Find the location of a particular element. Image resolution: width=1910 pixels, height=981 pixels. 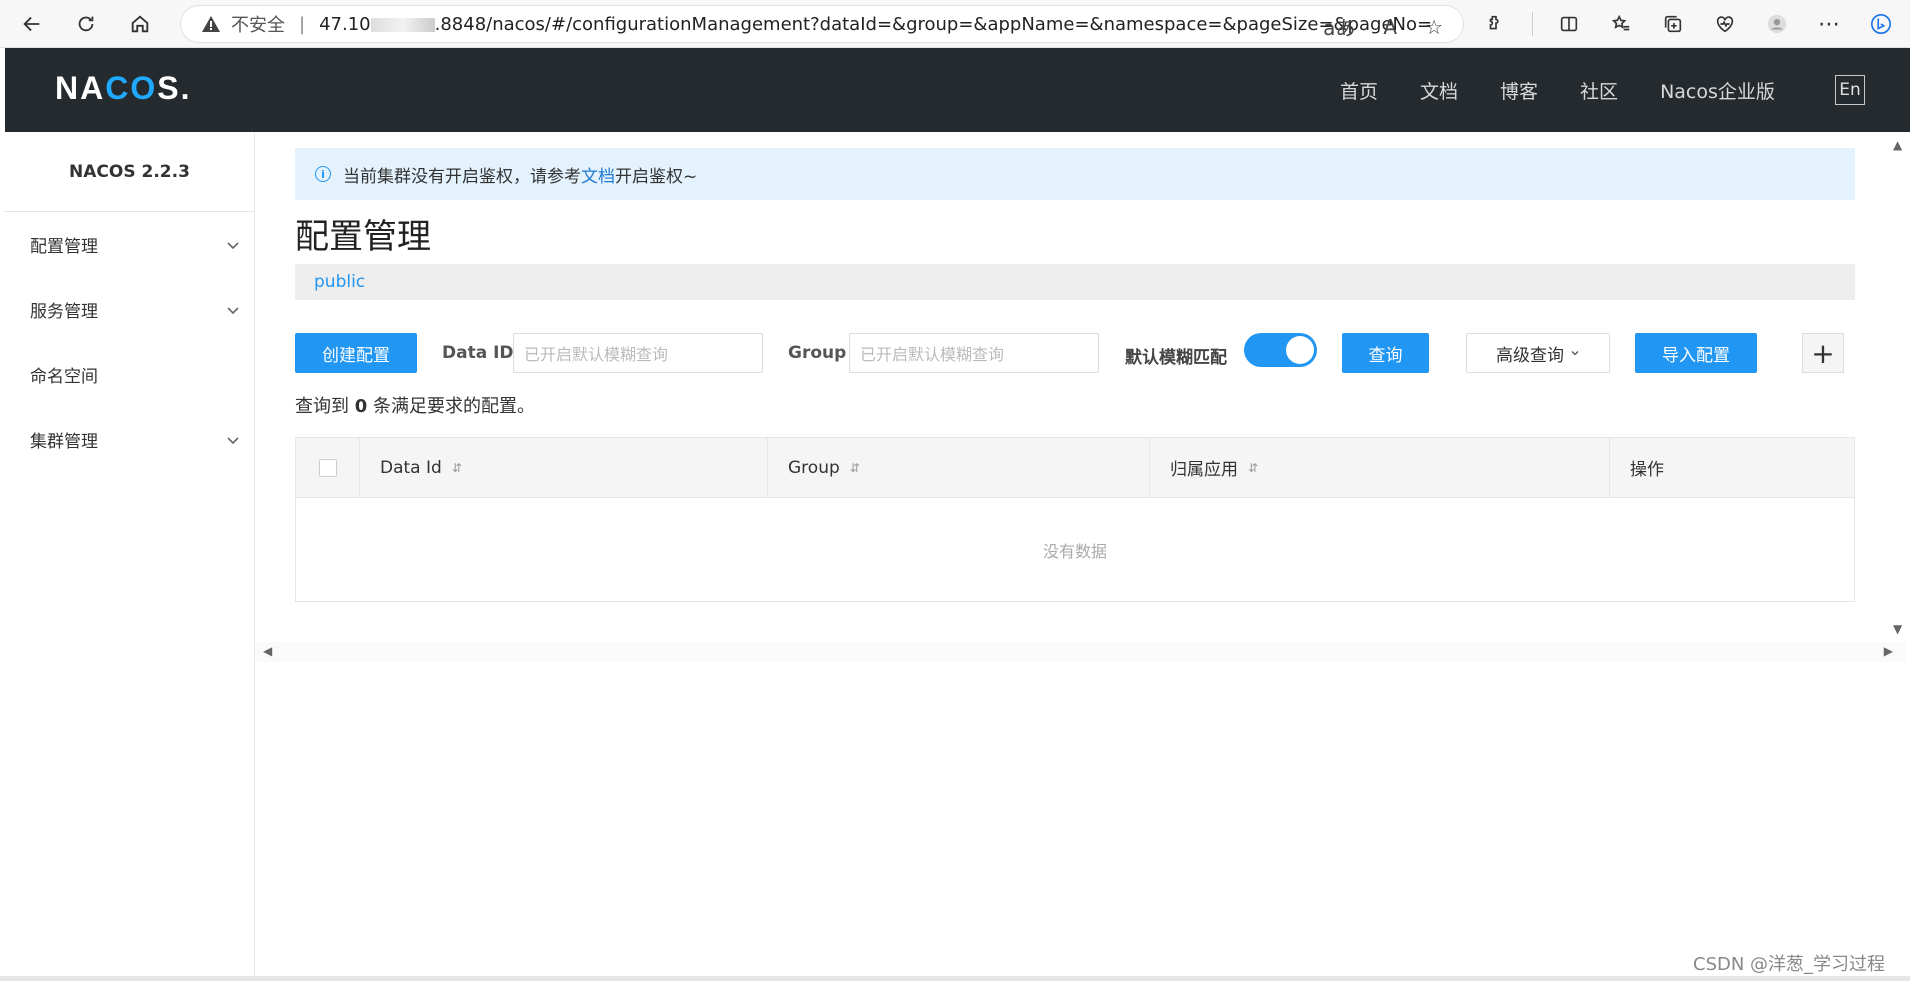

browser-essentials-icon is located at coordinates (1725, 24).